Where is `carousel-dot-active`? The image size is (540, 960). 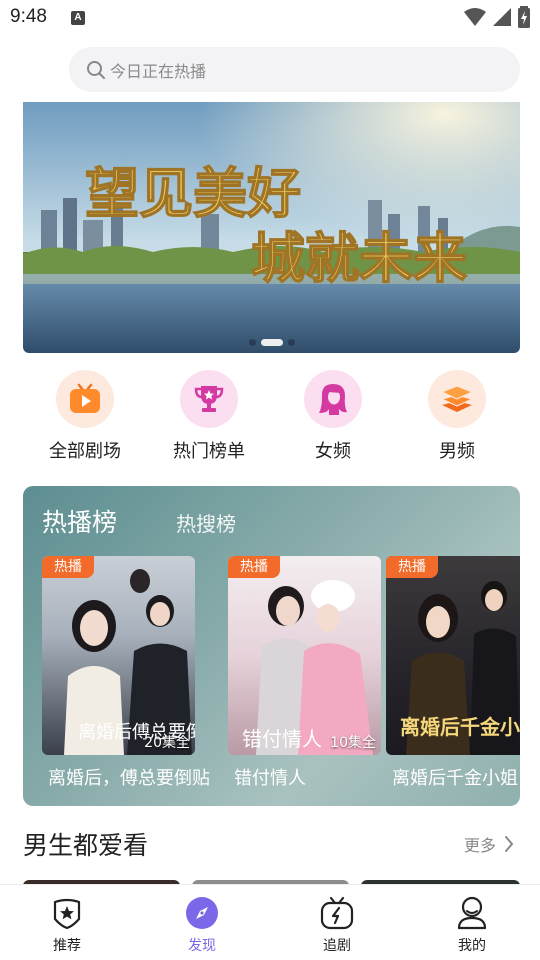 carousel-dot-active is located at coordinates (271, 342).